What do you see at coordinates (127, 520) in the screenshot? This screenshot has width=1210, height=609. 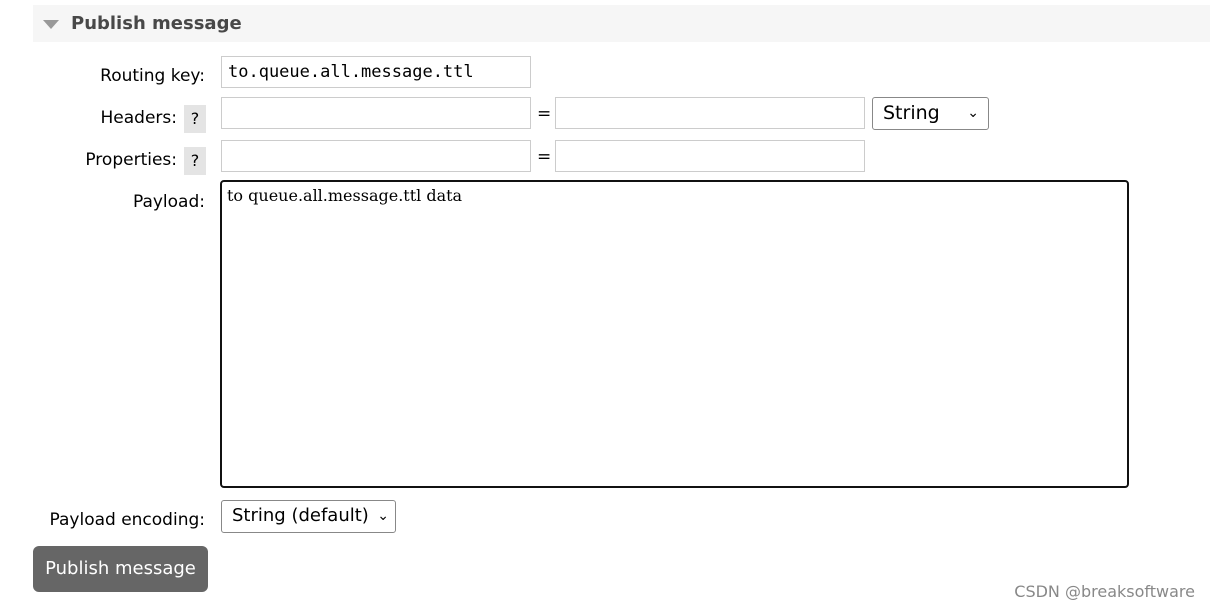 I see `payload-encoding-label: Payload encoding:` at bounding box center [127, 520].